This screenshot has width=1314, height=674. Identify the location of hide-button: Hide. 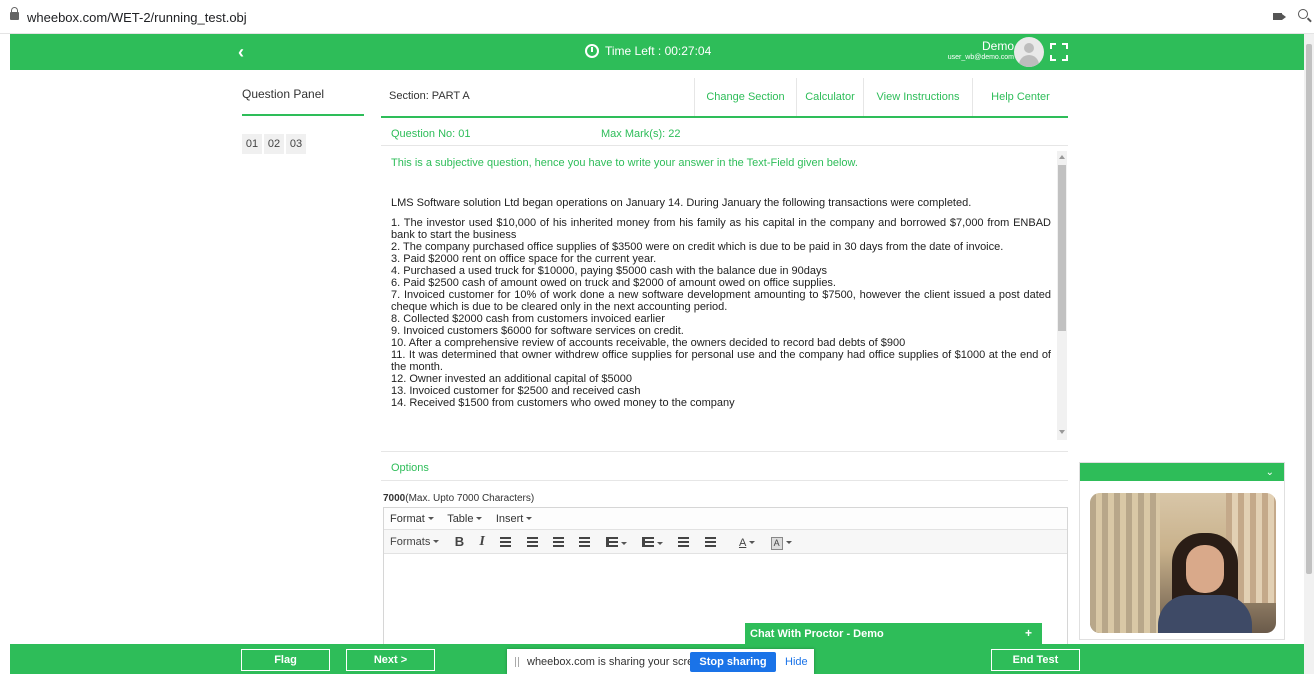
(796, 662).